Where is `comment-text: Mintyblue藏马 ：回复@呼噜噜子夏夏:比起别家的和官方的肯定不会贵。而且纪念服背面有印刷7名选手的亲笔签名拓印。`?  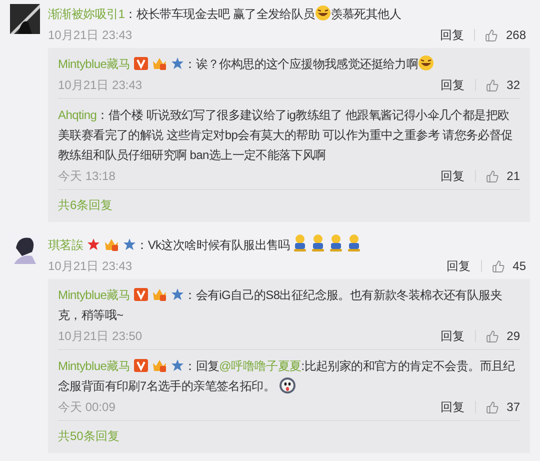
comment-text: Mintyblue藏马 ：回复@呼噜噜子夏夏:比起别家的和官方的肯定不会贵。而且纪念服背面有印刷7名选手的亲笔签名拓印。 is located at coordinates (287, 377).